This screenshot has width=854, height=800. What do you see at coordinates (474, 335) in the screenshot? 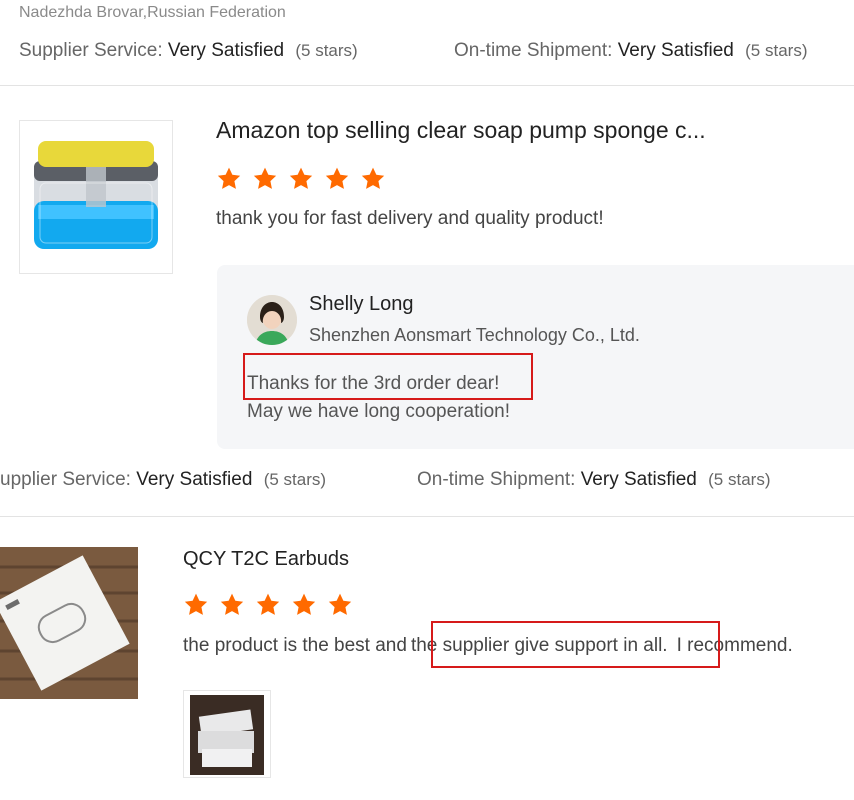
I see `reply-author-company: Shenzhen Aonsmart Technology Co., Ltd.` at bounding box center [474, 335].